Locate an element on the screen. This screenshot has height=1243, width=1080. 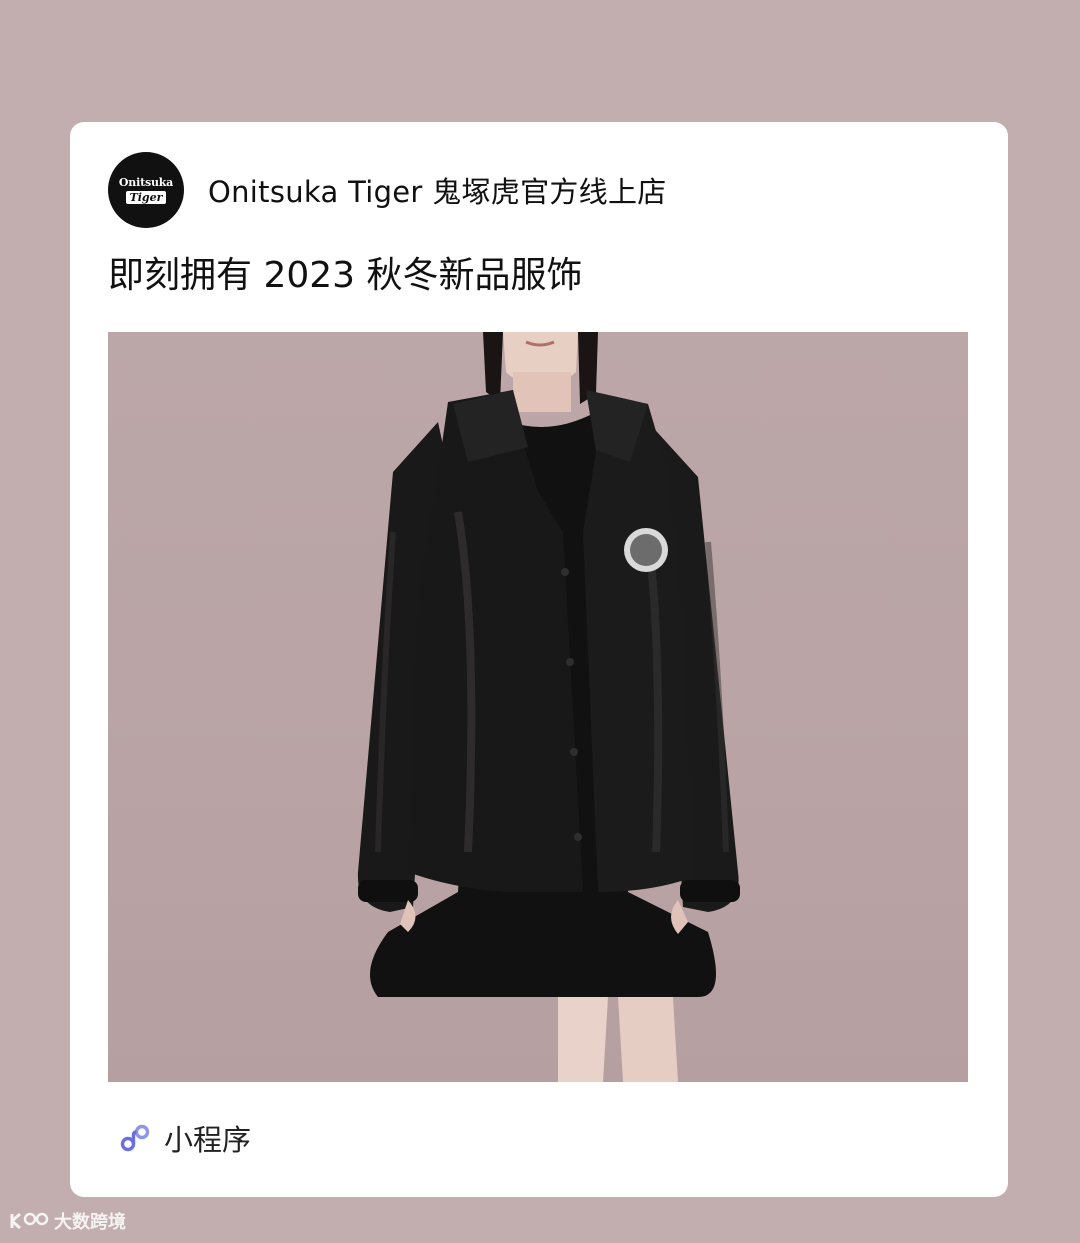
avatar-logo-line1: Onitsuka is located at coordinates (146, 182).